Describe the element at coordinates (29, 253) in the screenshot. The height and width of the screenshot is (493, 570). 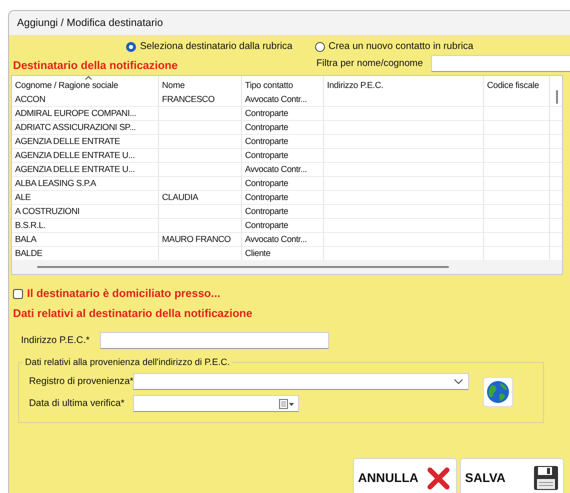
I see `table-cell-text: BALDE` at that location.